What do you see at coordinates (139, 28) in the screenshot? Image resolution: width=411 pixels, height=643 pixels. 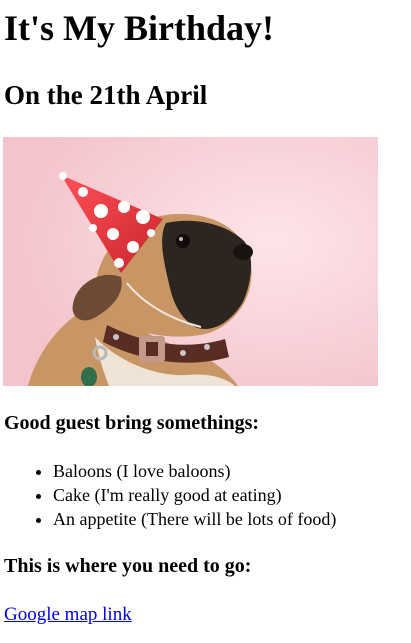 I see `page-title: It's My Birthday!` at bounding box center [139, 28].